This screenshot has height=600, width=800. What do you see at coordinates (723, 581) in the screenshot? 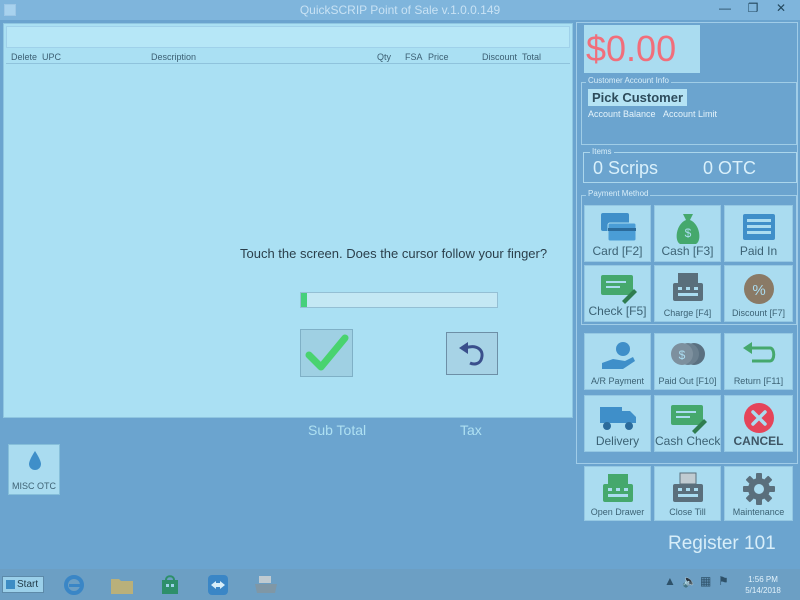
I see `action-center-icon: ⚑` at bounding box center [723, 581].